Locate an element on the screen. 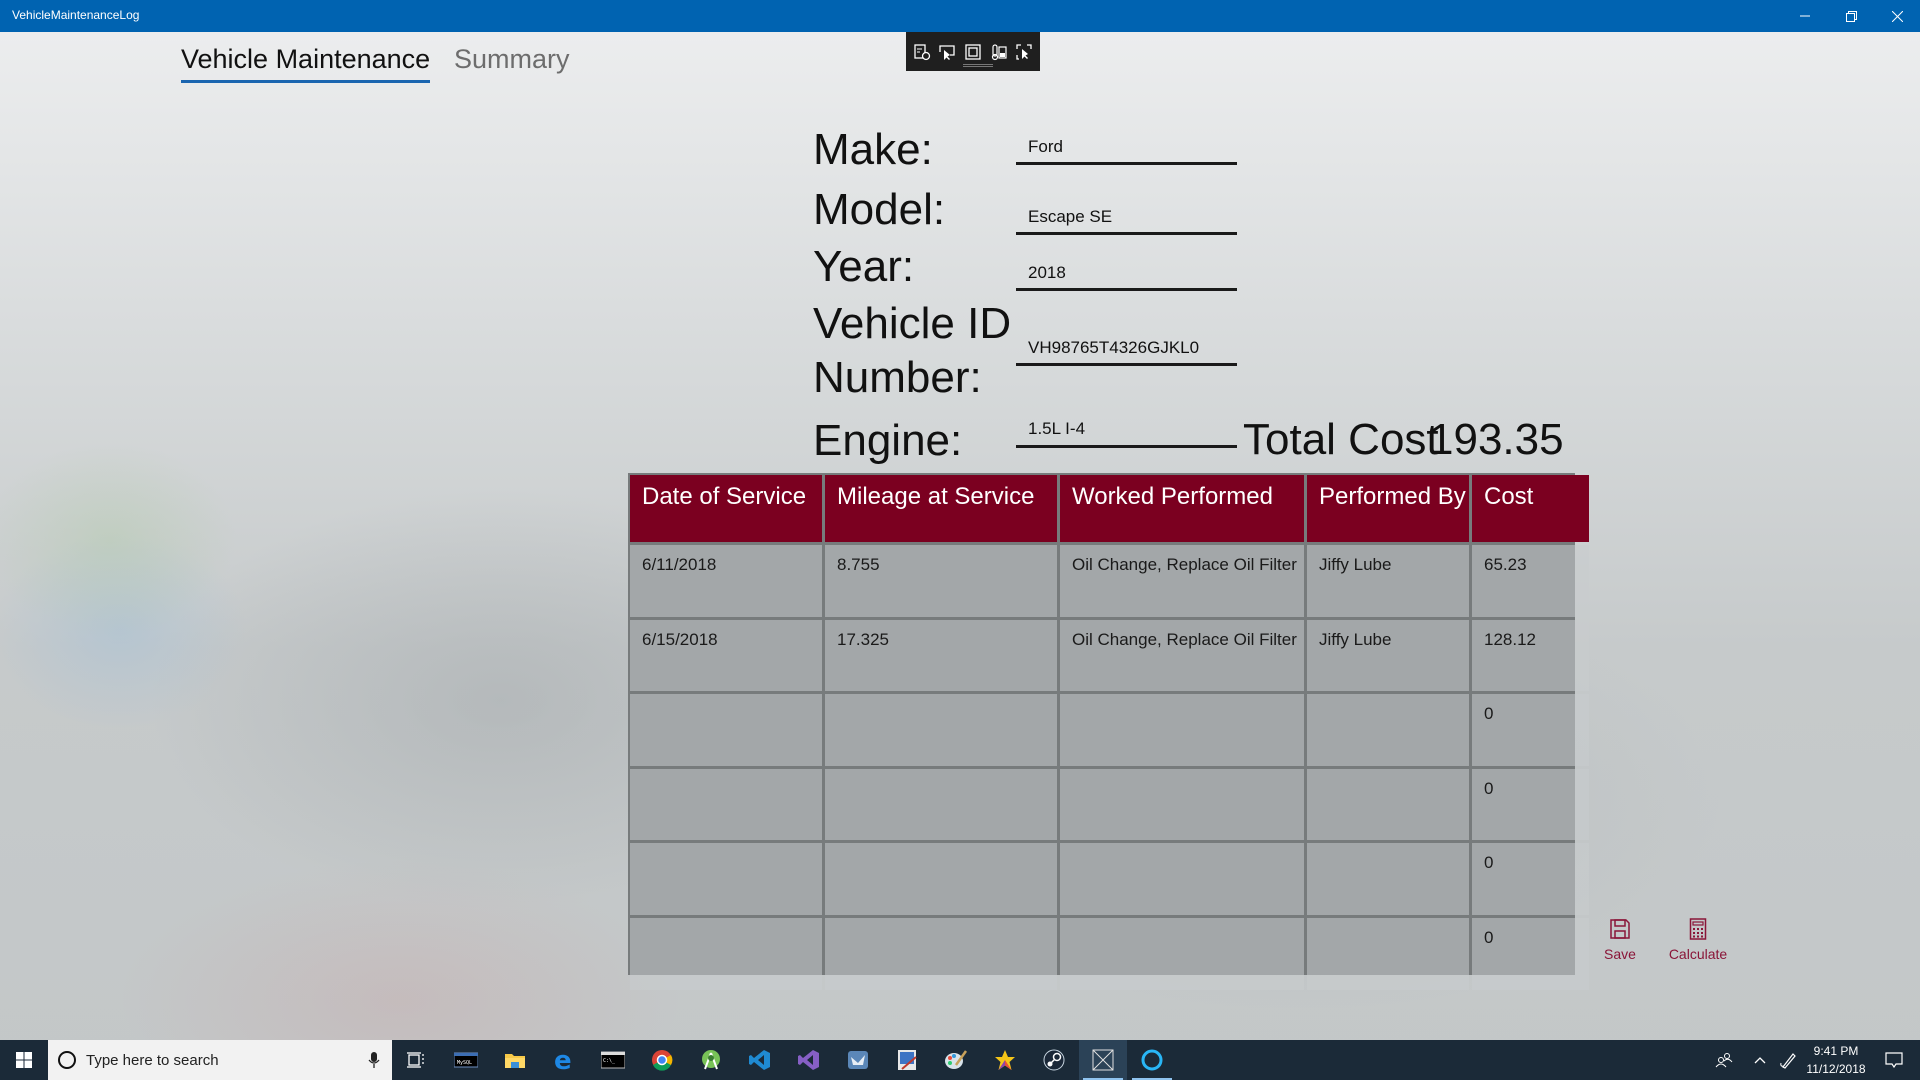 This screenshot has height=1080, width=1920. svg-text: C:\_ is located at coordinates (609, 1061).